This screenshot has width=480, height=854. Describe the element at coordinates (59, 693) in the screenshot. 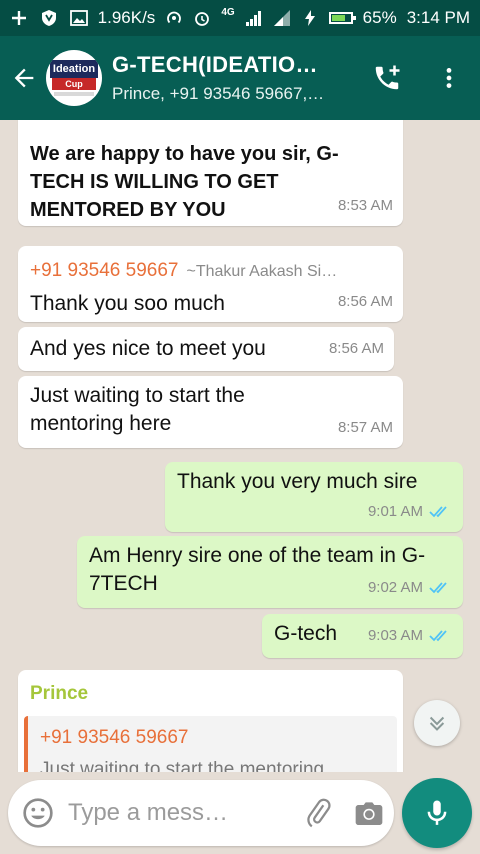

I see `message-sender: Prince` at that location.